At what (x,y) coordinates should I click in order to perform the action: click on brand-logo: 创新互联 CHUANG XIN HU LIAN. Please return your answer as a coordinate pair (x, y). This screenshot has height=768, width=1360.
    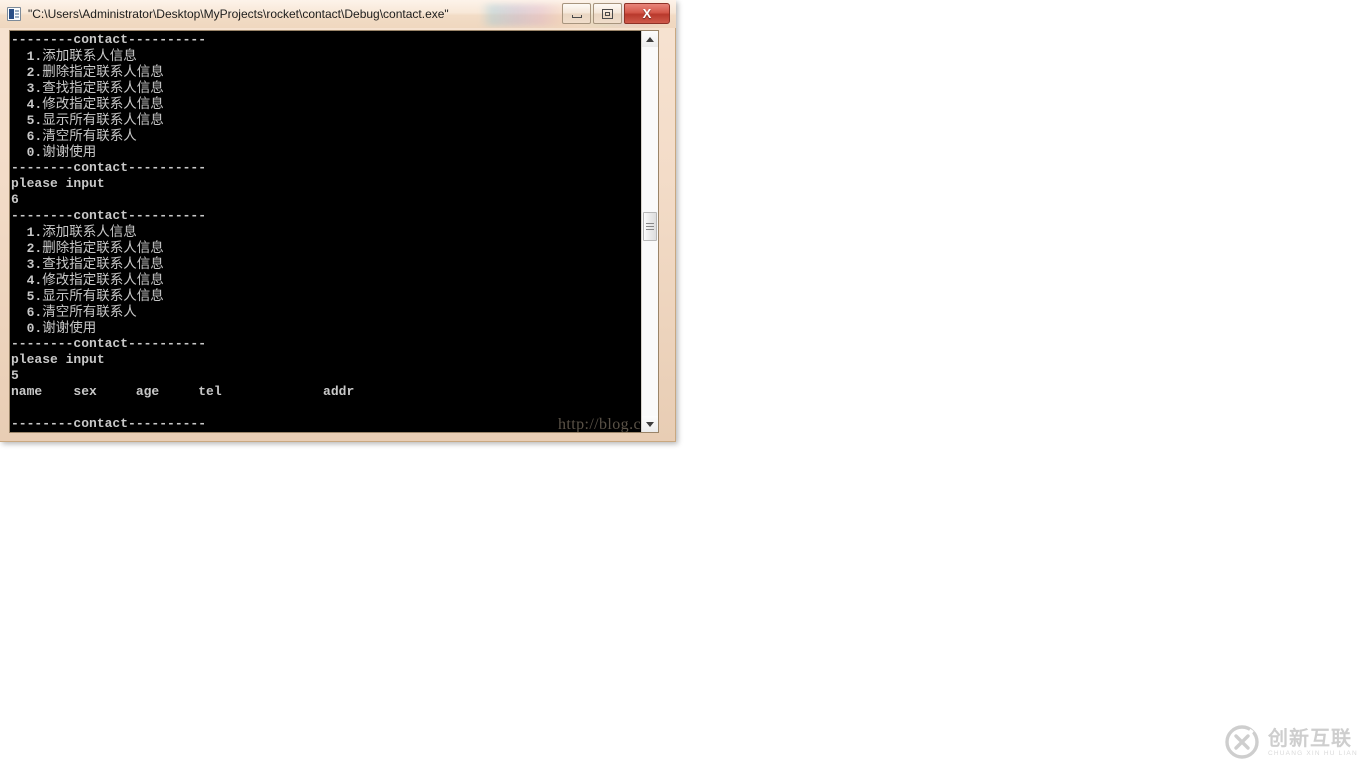
    Looking at the image, I should click on (1291, 742).